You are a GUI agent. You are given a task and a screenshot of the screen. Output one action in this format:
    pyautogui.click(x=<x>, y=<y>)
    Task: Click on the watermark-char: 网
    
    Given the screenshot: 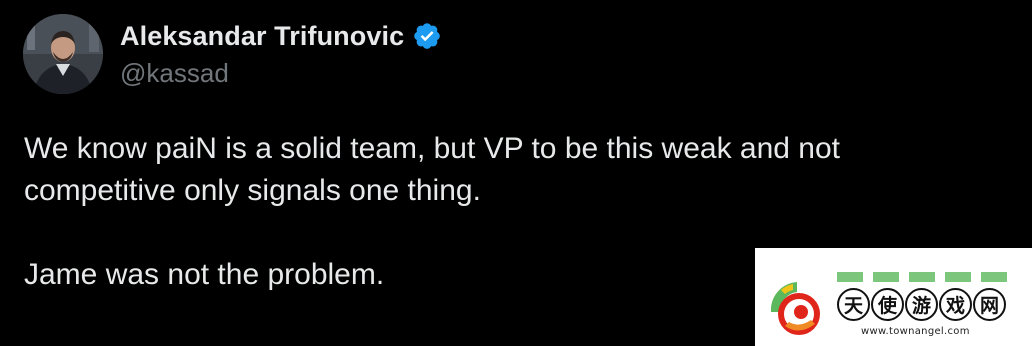 What is the action you would take?
    pyautogui.click(x=989, y=304)
    